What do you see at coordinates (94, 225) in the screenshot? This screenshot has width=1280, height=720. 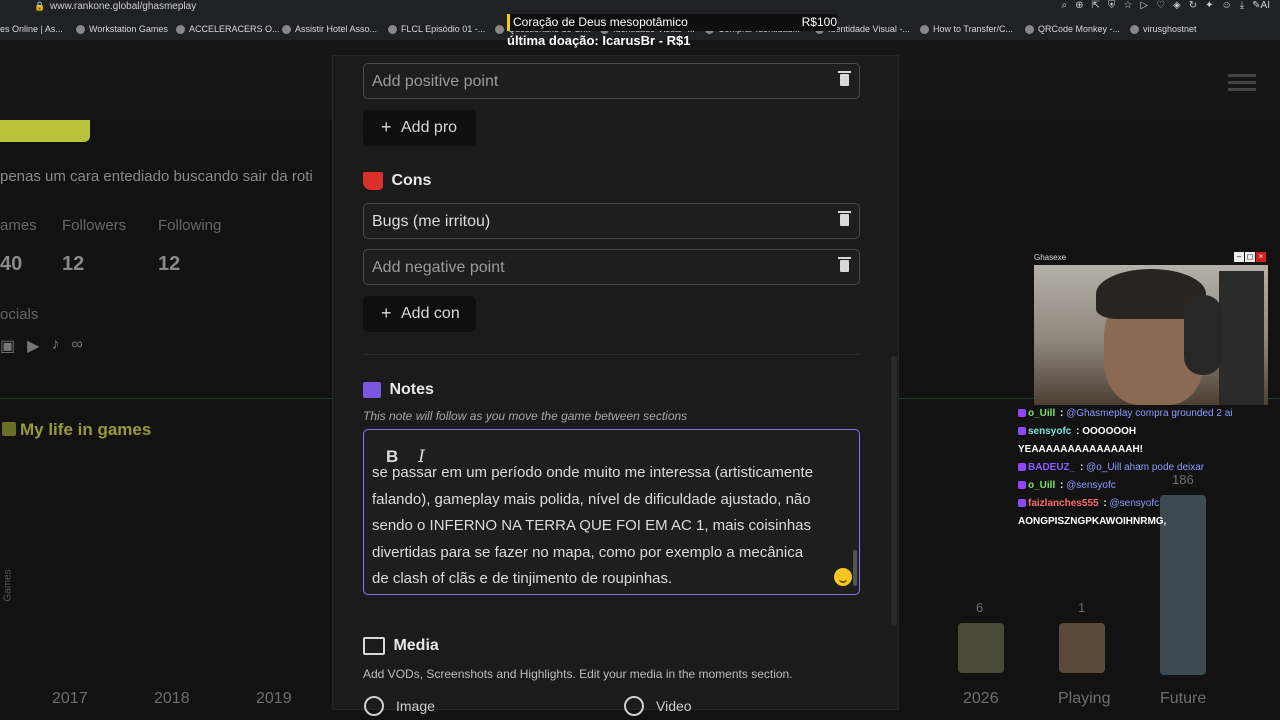 I see `stat-followers-label: Followers` at bounding box center [94, 225].